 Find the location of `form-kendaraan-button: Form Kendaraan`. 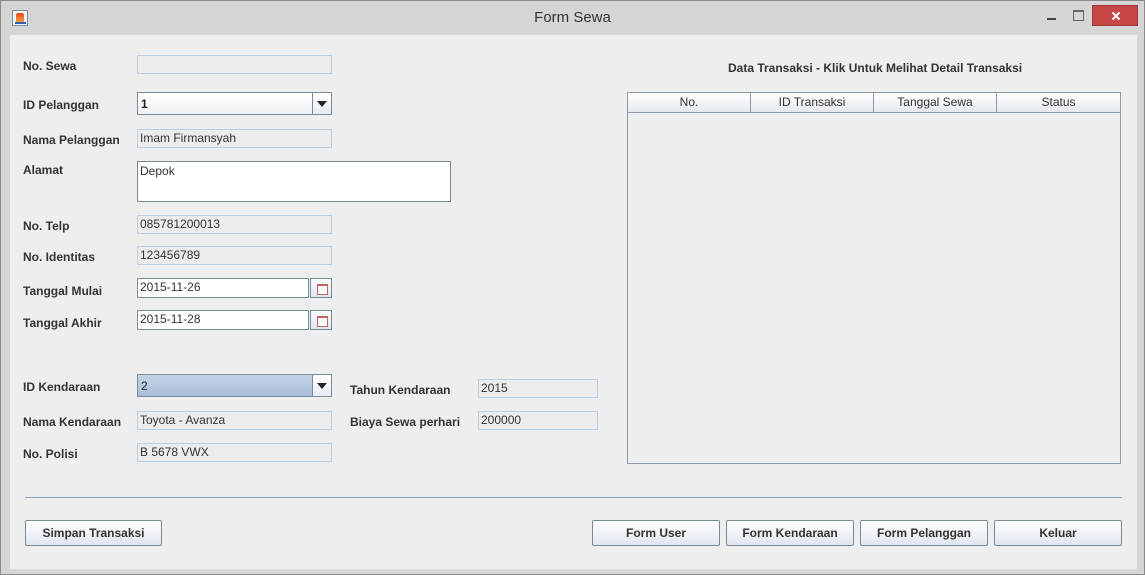

form-kendaraan-button: Form Kendaraan is located at coordinates (790, 533).